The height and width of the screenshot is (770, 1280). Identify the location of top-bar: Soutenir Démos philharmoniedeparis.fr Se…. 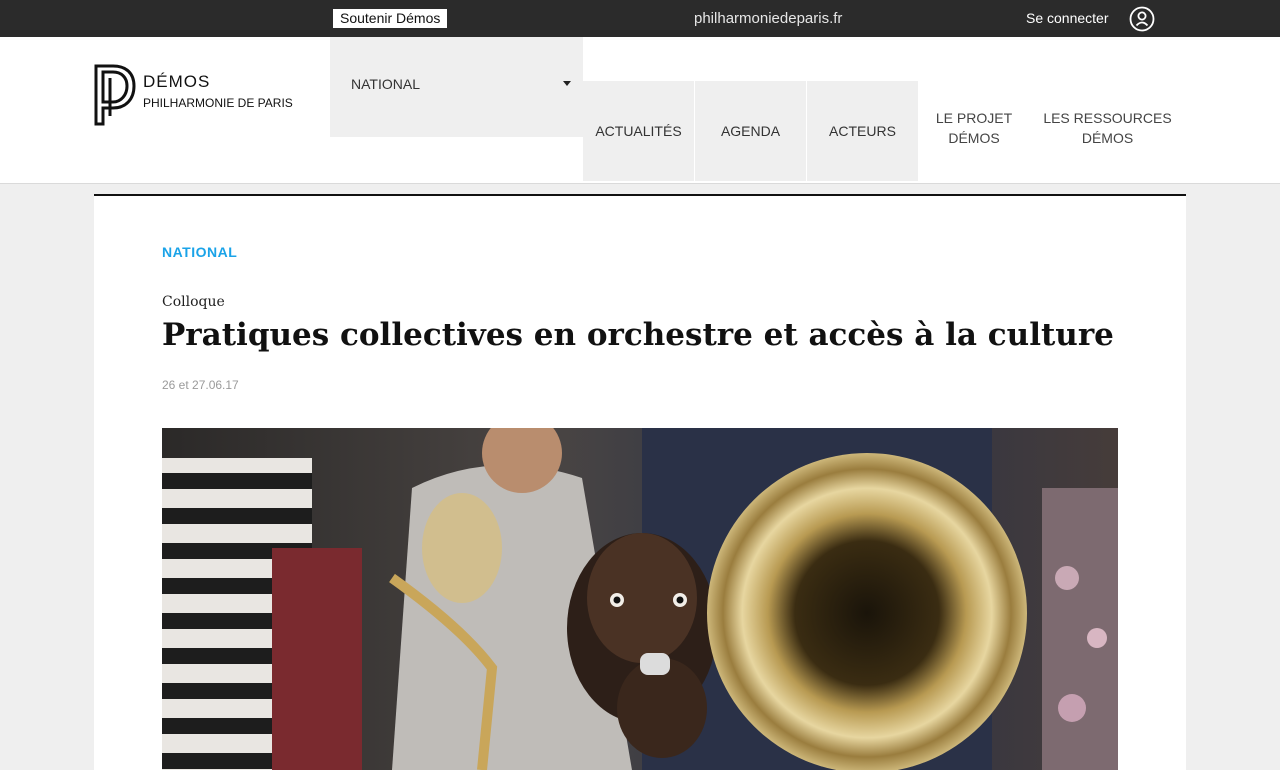
(640, 18).